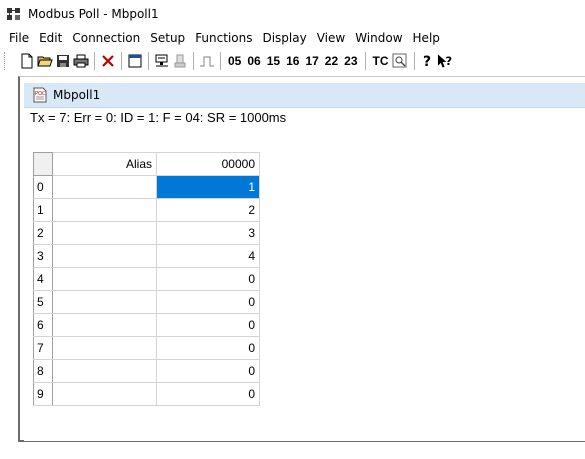  What do you see at coordinates (43, 164) in the screenshot?
I see `grid-corner` at bounding box center [43, 164].